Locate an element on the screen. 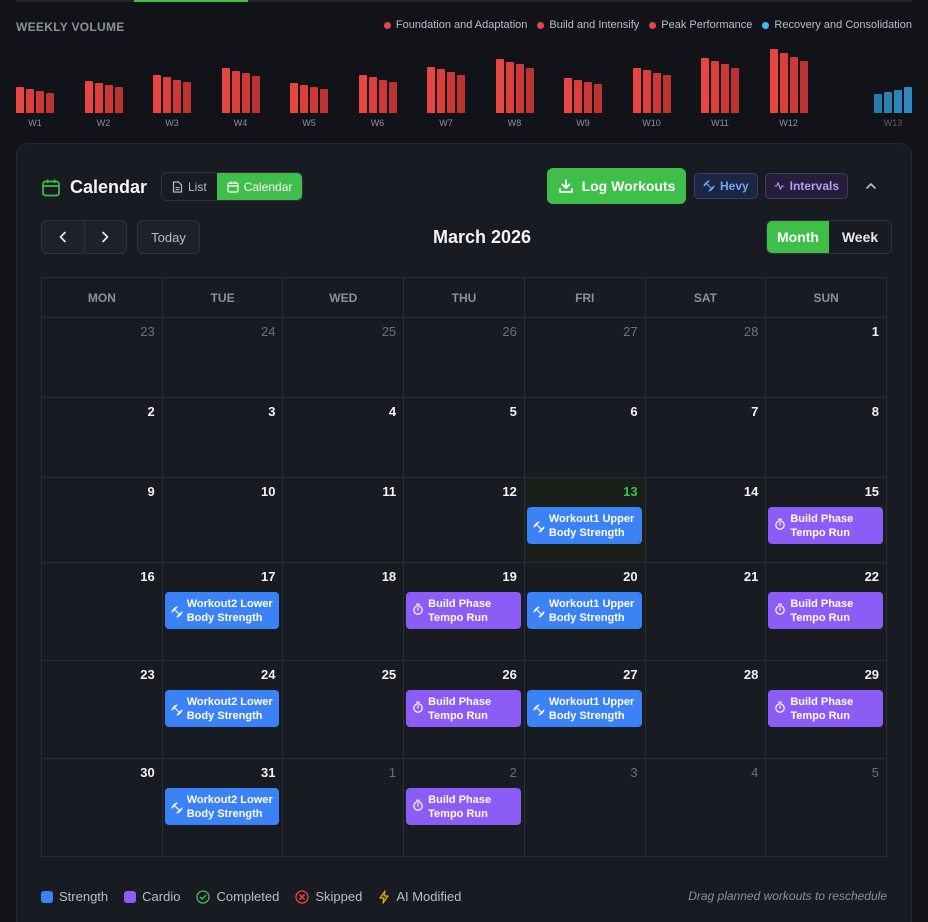  calendar-day: 24 is located at coordinates (223, 357).